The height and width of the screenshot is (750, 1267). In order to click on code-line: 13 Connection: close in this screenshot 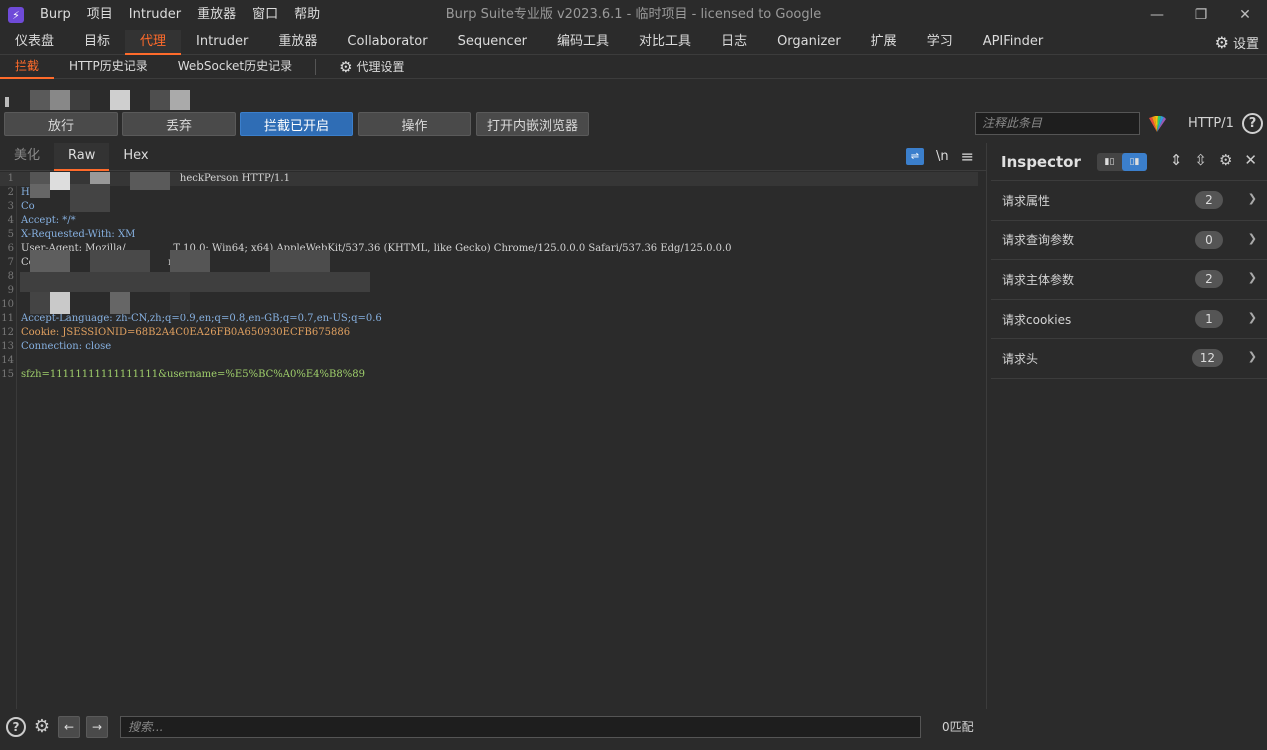, I will do `click(56, 346)`.